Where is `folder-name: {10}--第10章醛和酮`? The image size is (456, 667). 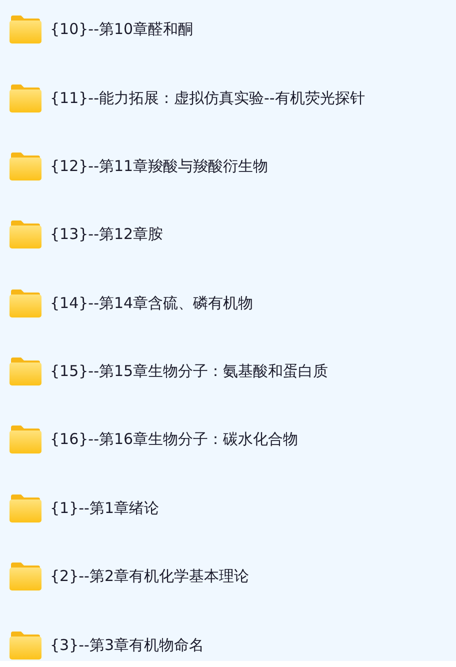 folder-name: {10}--第10章醛和酮 is located at coordinates (122, 30).